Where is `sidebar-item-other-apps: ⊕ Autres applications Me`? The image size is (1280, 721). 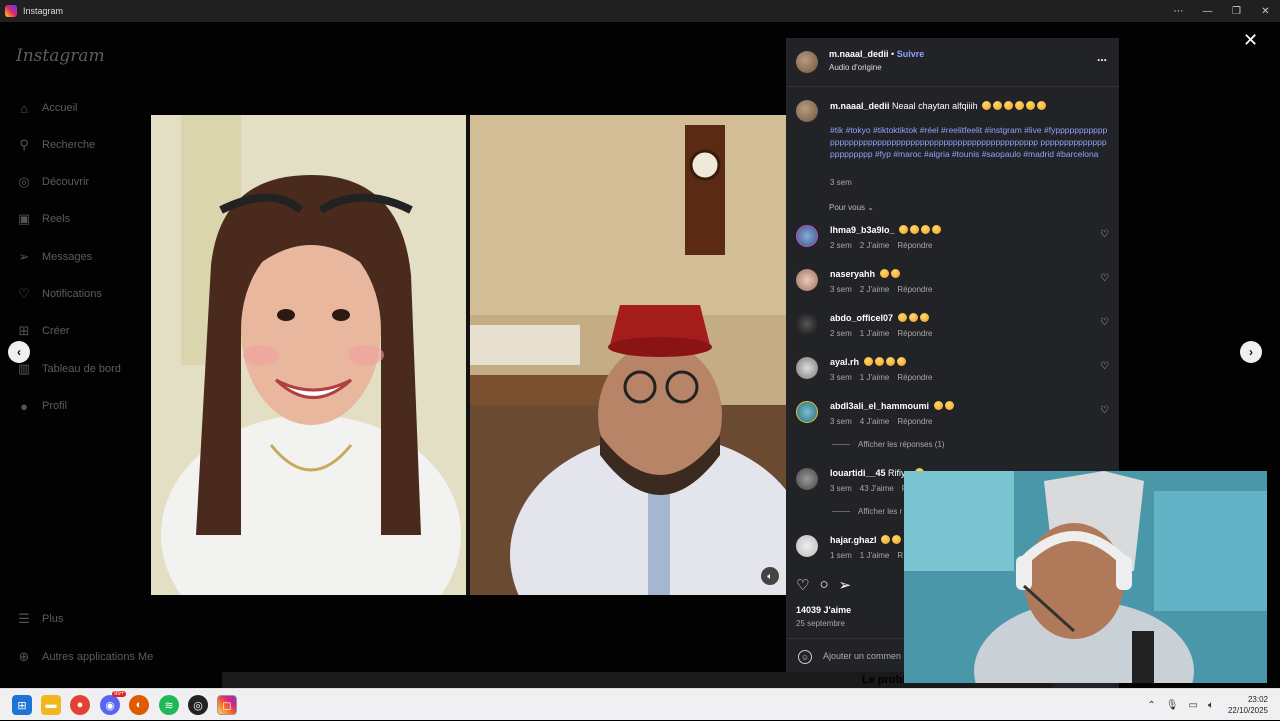 sidebar-item-other-apps: ⊕ Autres applications Me is located at coordinates (85, 657).